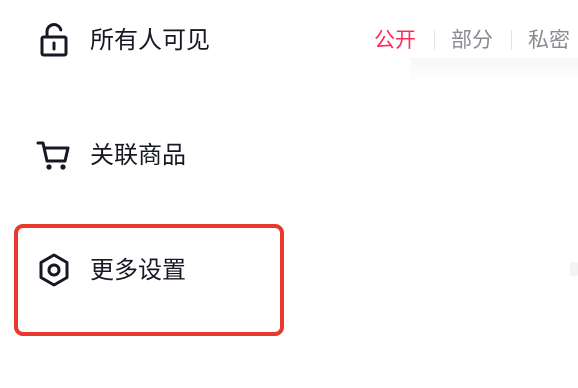 The width and height of the screenshot is (578, 388). What do you see at coordinates (494, 71) in the screenshot?
I see `segmented-control-shadow` at bounding box center [494, 71].